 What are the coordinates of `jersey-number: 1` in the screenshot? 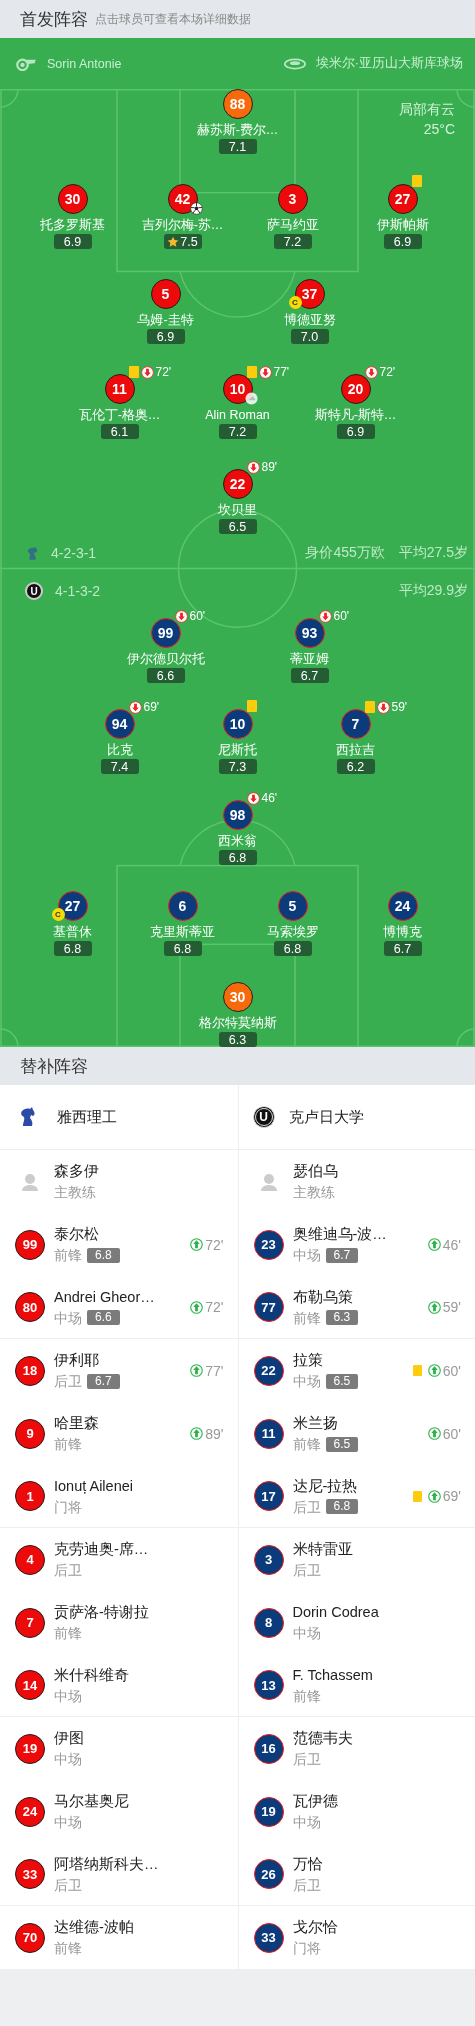 It's located at (30, 1496).